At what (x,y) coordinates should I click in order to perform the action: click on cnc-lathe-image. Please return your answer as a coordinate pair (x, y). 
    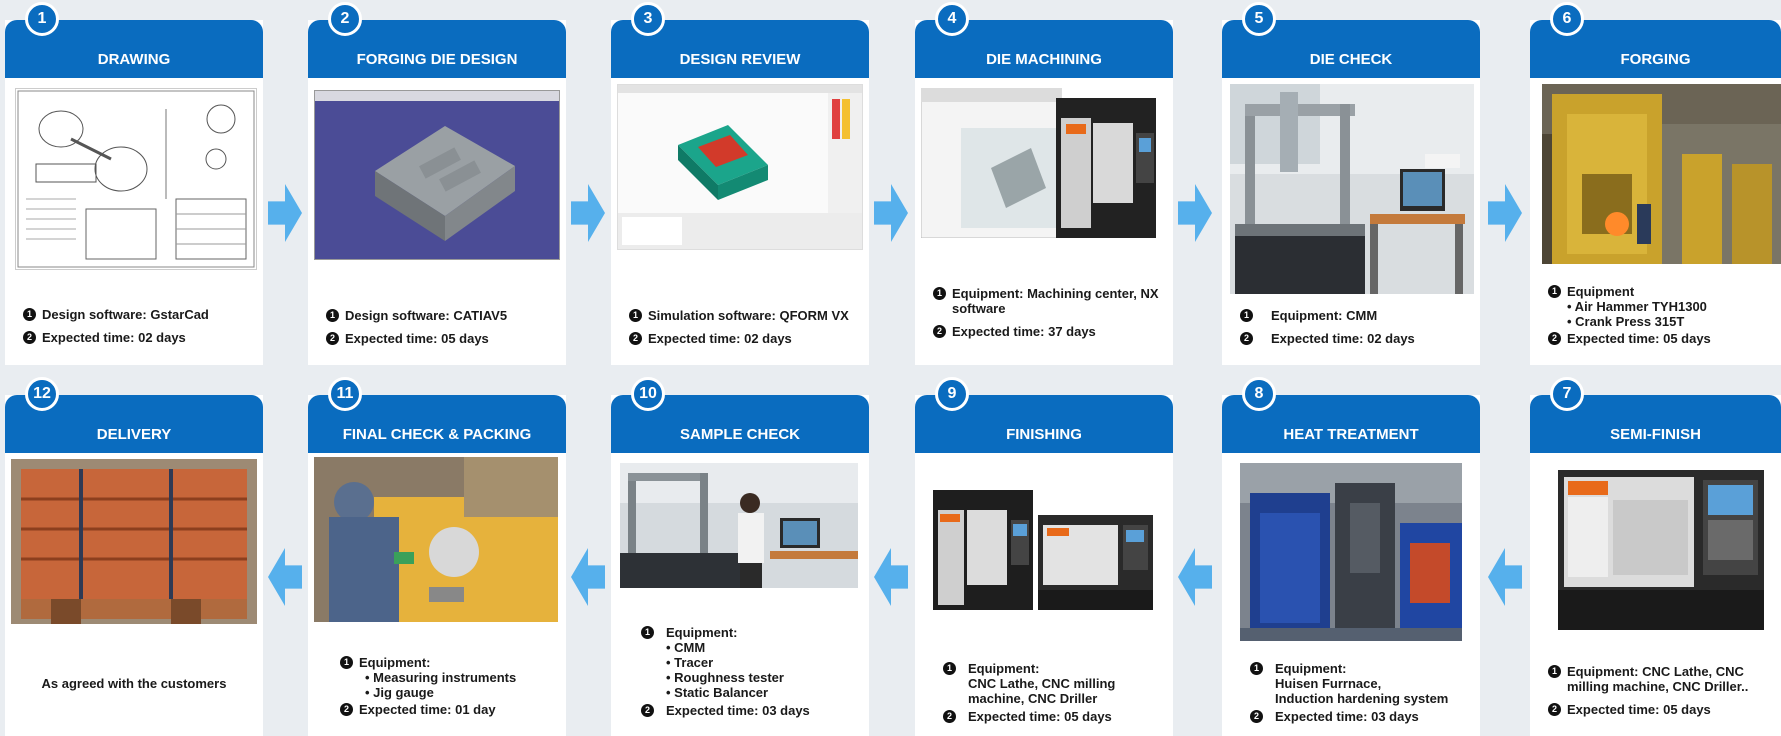
    Looking at the image, I should click on (1661, 549).